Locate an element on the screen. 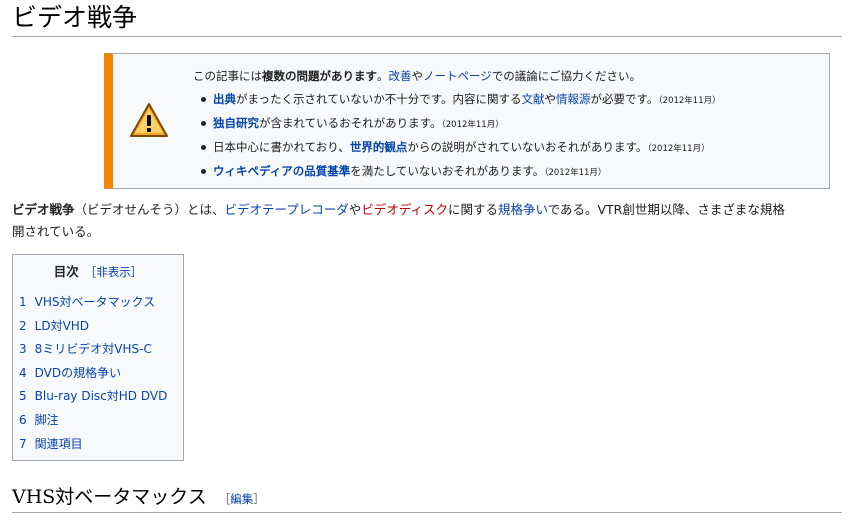  intro-term: ビデオ戦争 is located at coordinates (43, 209).